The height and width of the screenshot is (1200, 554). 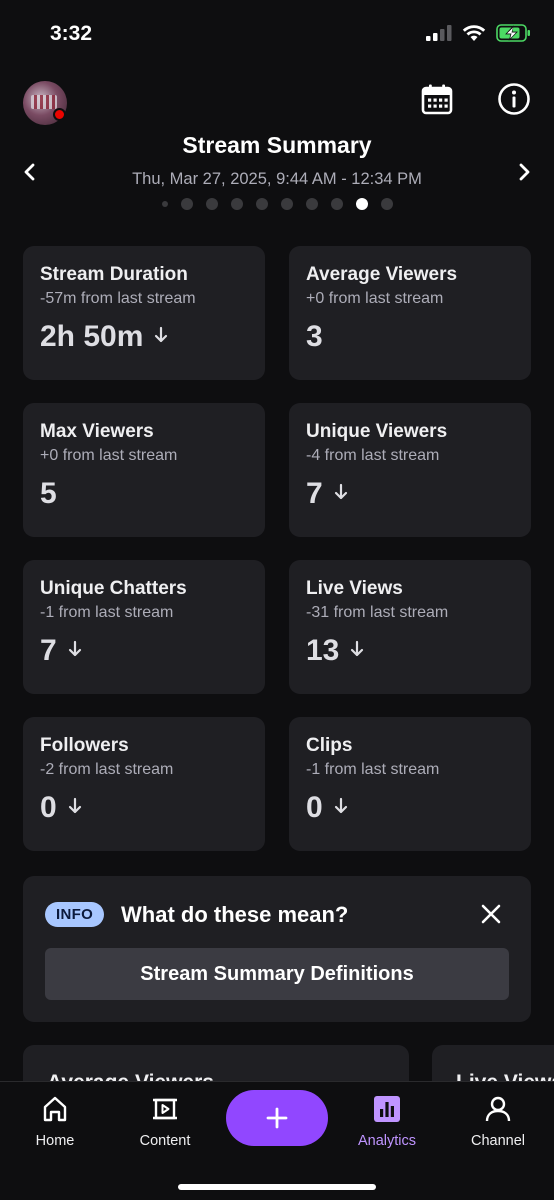 I want to click on tab-analytics: Analytics, so click(x=387, y=1121).